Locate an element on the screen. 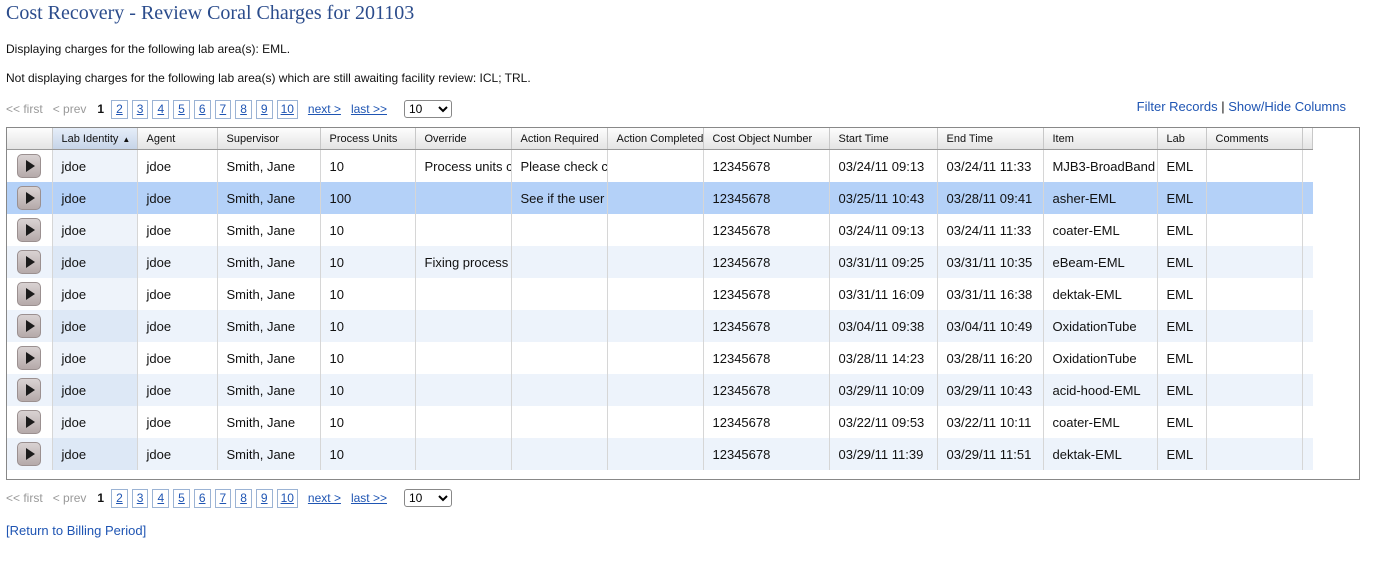 The height and width of the screenshot is (563, 1380). cell-item: OxidationTube is located at coordinates (1100, 358).